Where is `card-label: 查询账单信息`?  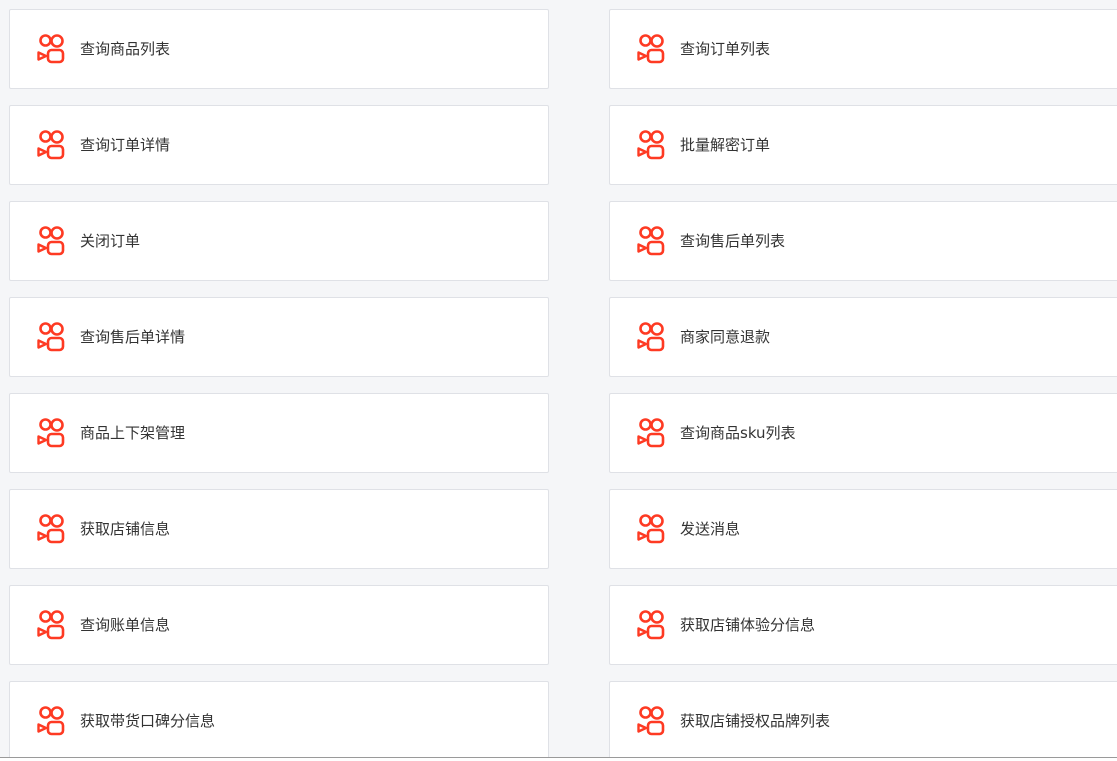
card-label: 查询账单信息 is located at coordinates (125, 625).